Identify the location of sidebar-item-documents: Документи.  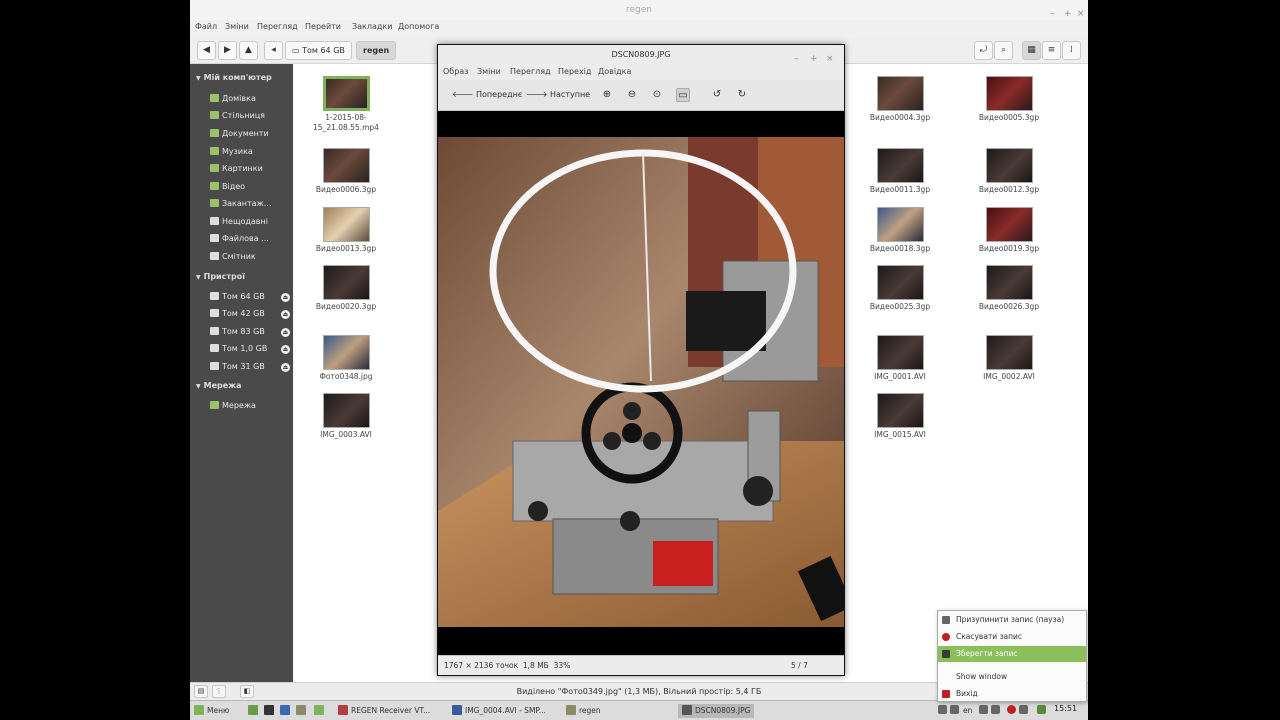
(239, 133).